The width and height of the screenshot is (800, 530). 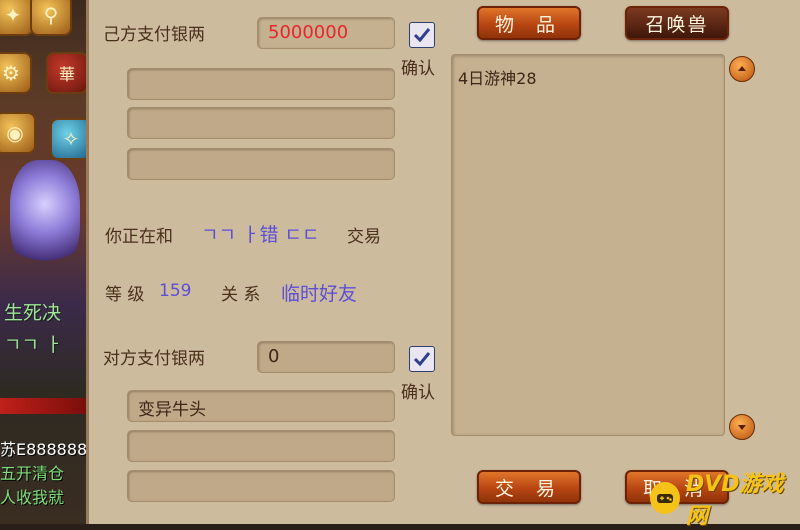 What do you see at coordinates (364, 237) in the screenshot?
I see `trading-with-suffix: 交易` at bounding box center [364, 237].